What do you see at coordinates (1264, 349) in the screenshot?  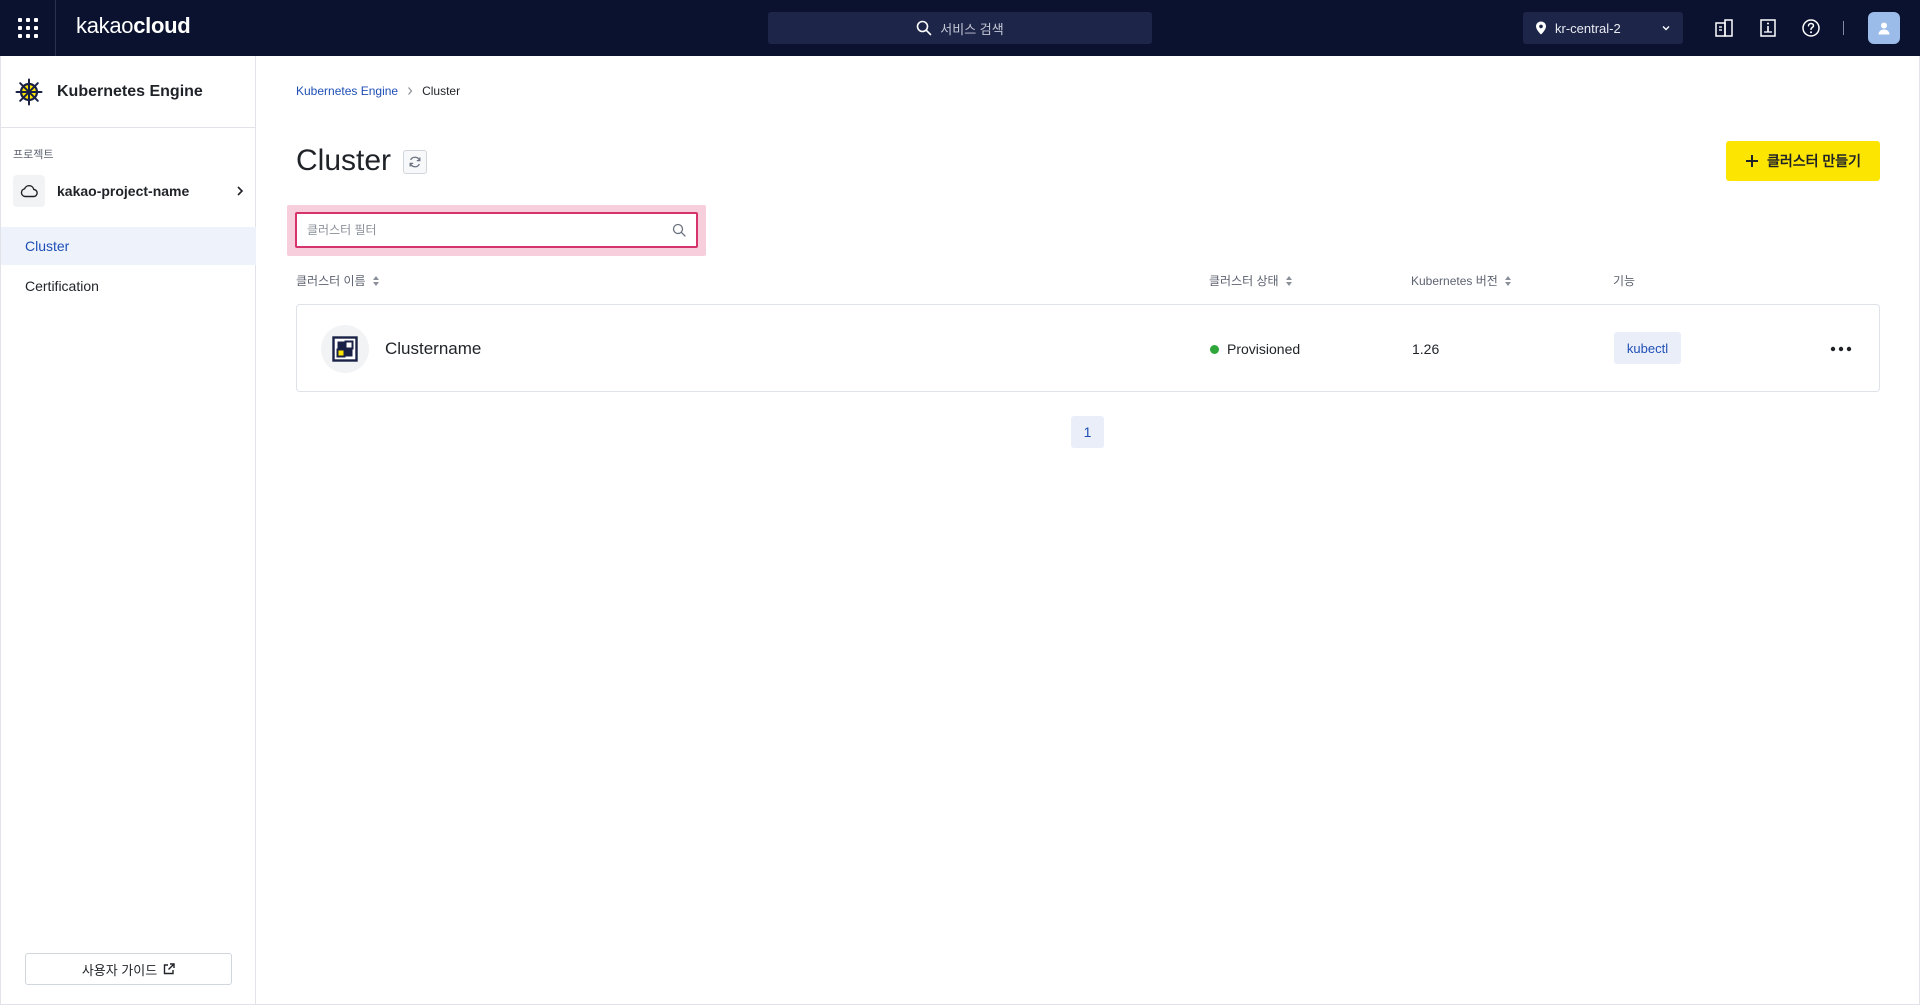 I see `cluster-status: Provisioned` at bounding box center [1264, 349].